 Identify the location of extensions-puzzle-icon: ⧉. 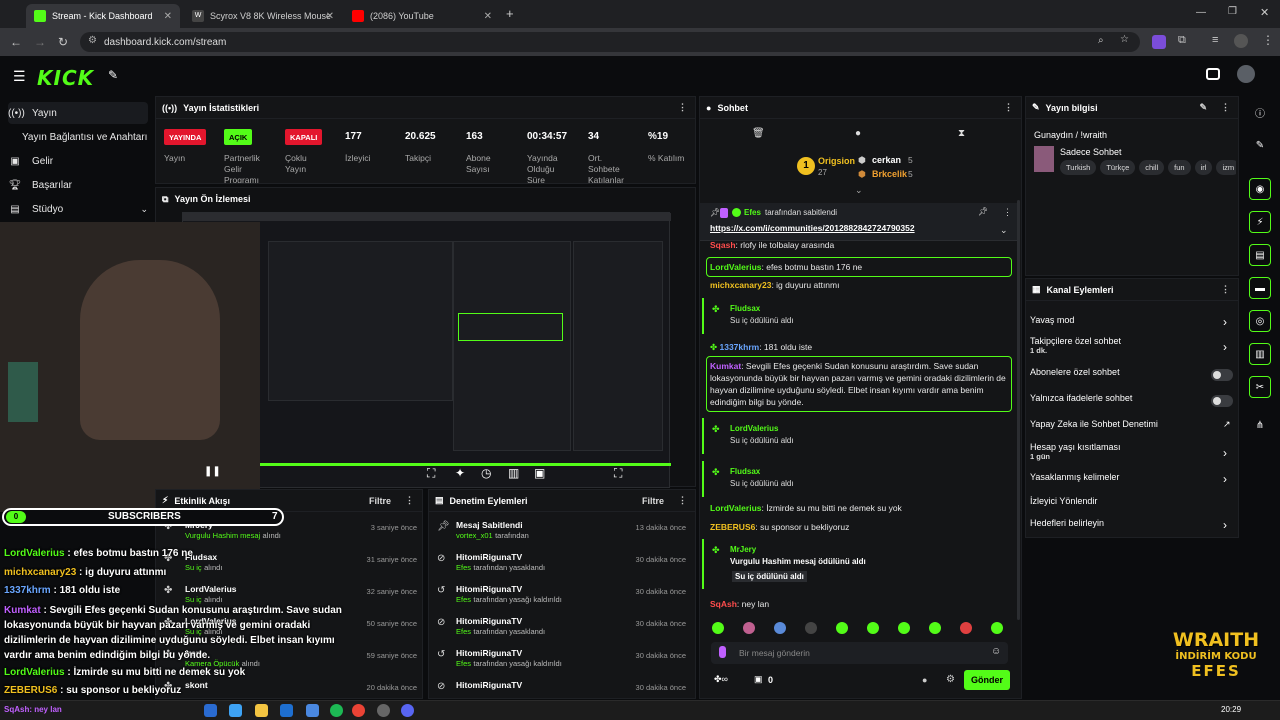
(1182, 40).